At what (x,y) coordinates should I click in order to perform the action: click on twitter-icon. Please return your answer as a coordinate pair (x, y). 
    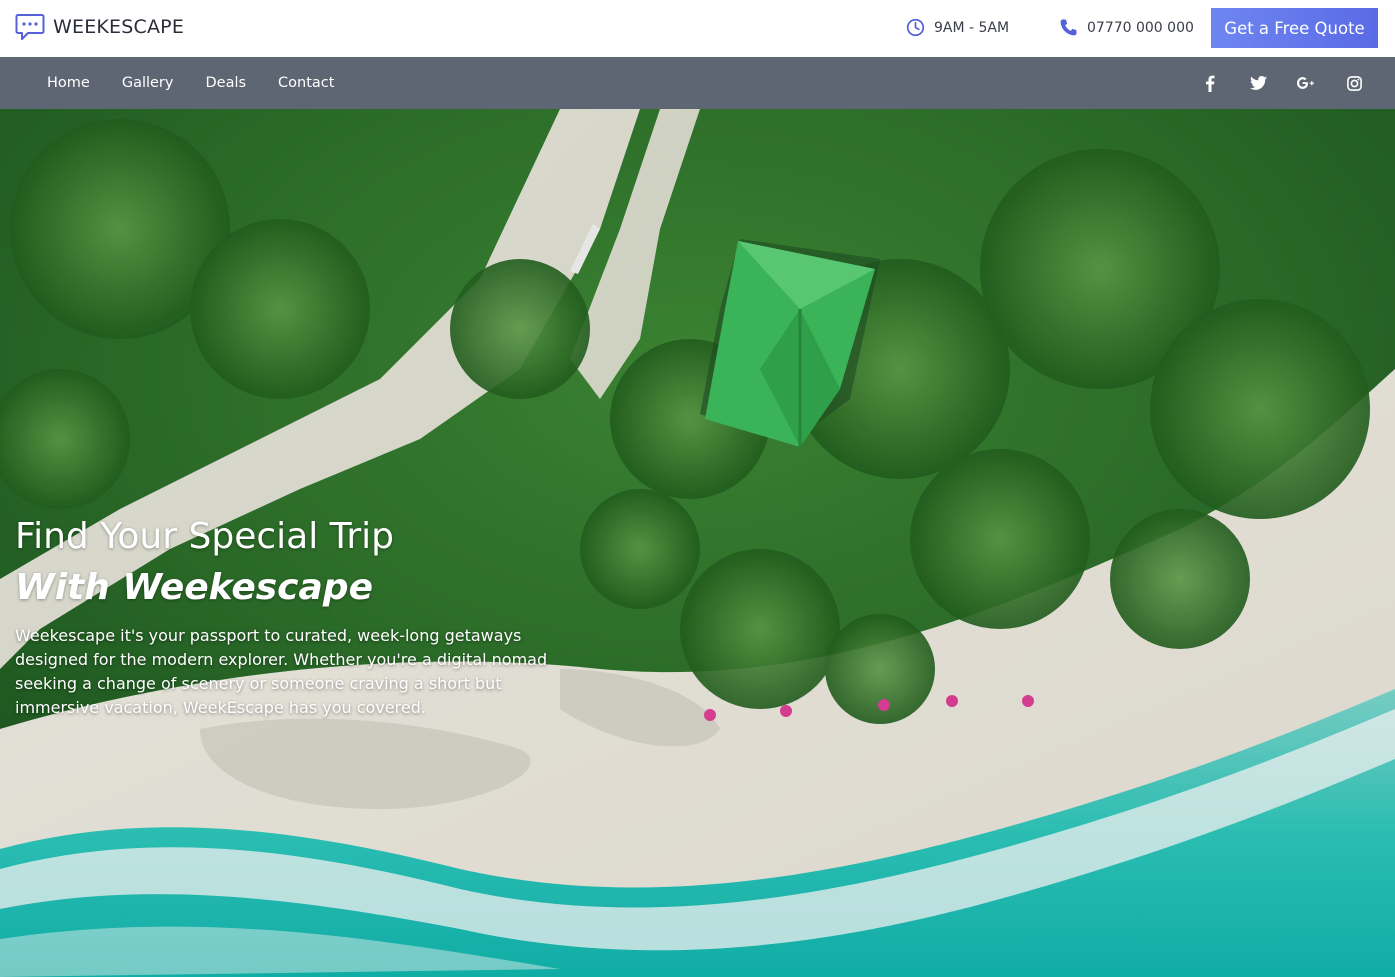
    Looking at the image, I should click on (1258, 83).